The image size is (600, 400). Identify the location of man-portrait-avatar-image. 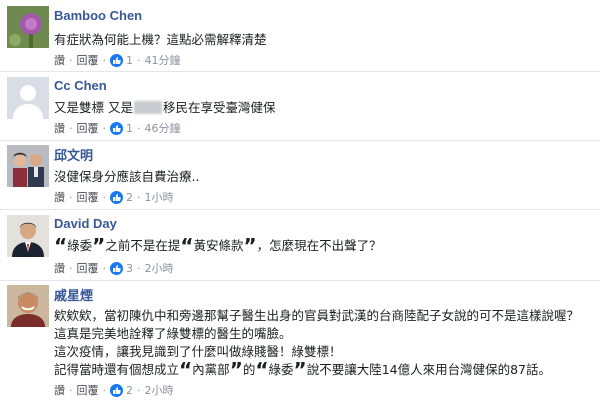
(28, 236).